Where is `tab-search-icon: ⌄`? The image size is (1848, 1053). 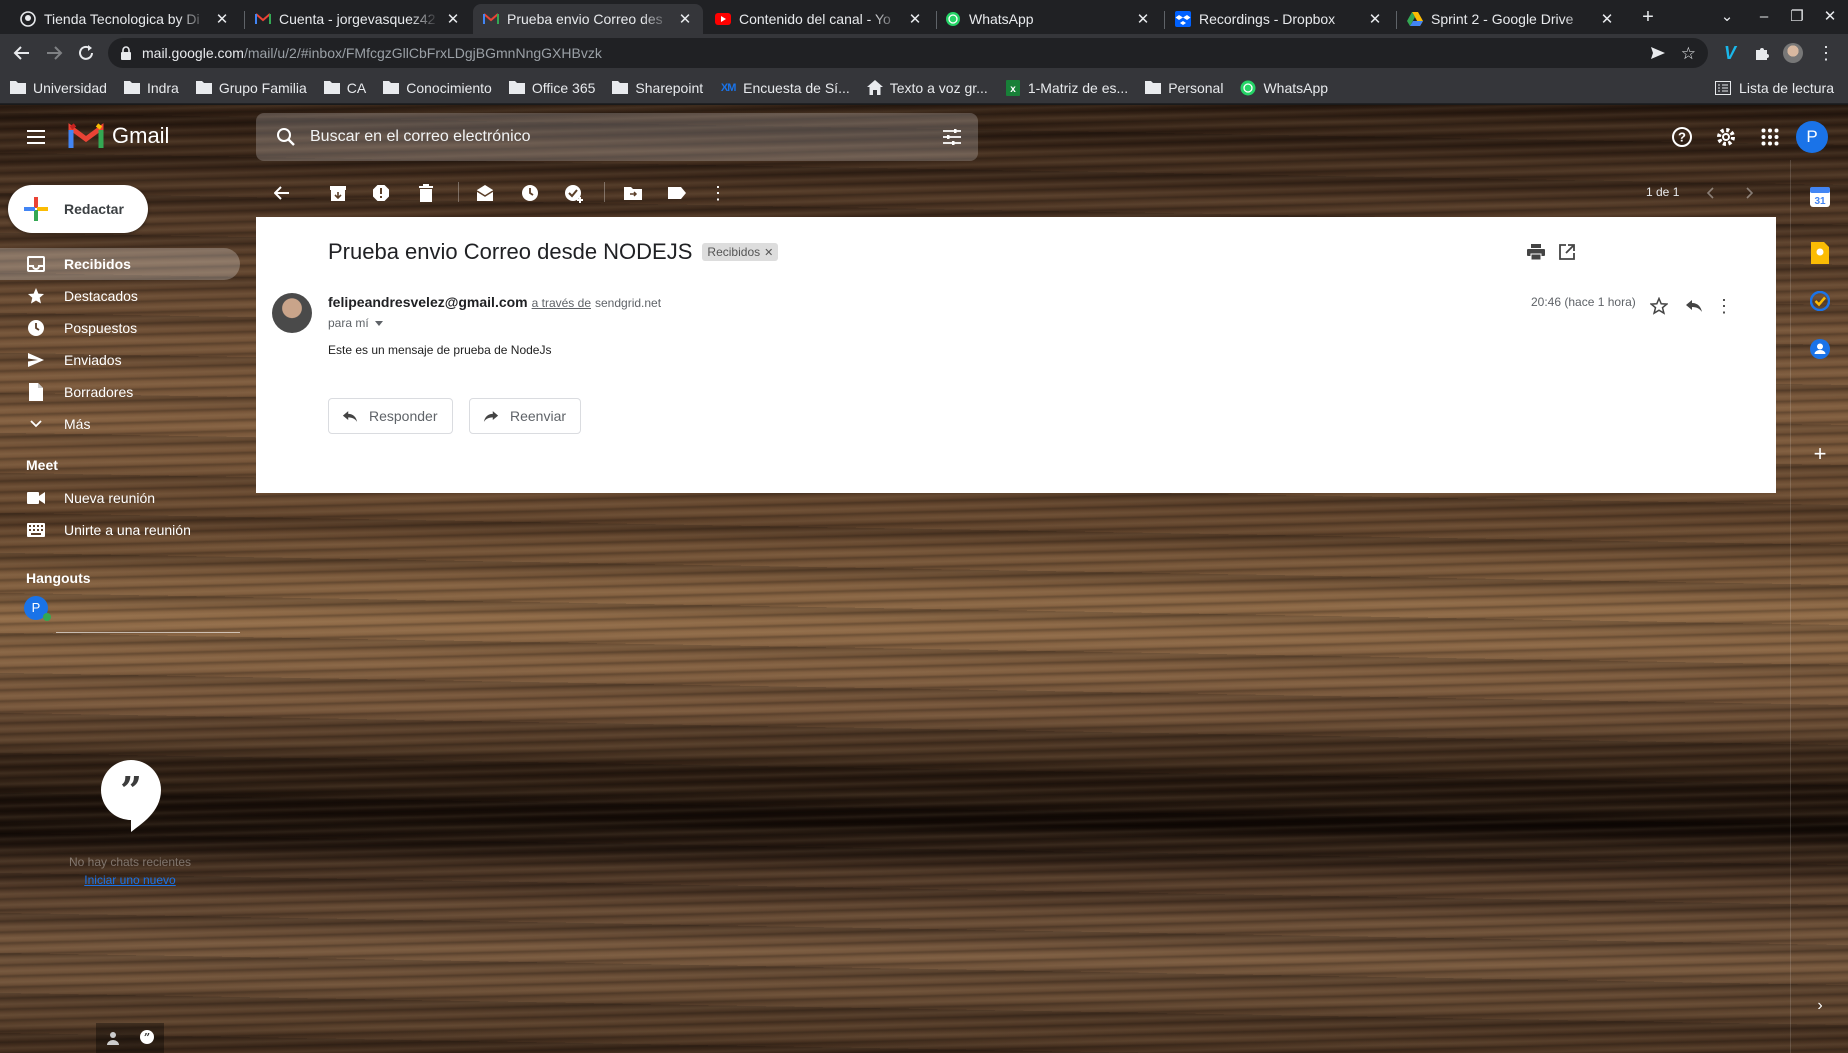
tab-search-icon: ⌄ is located at coordinates (1727, 17).